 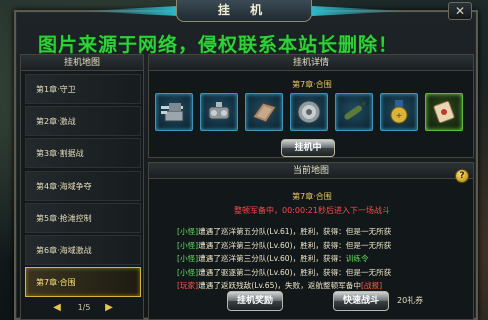 I want to click on hangup-detail-header: 挂机详情, so click(x=311, y=63).